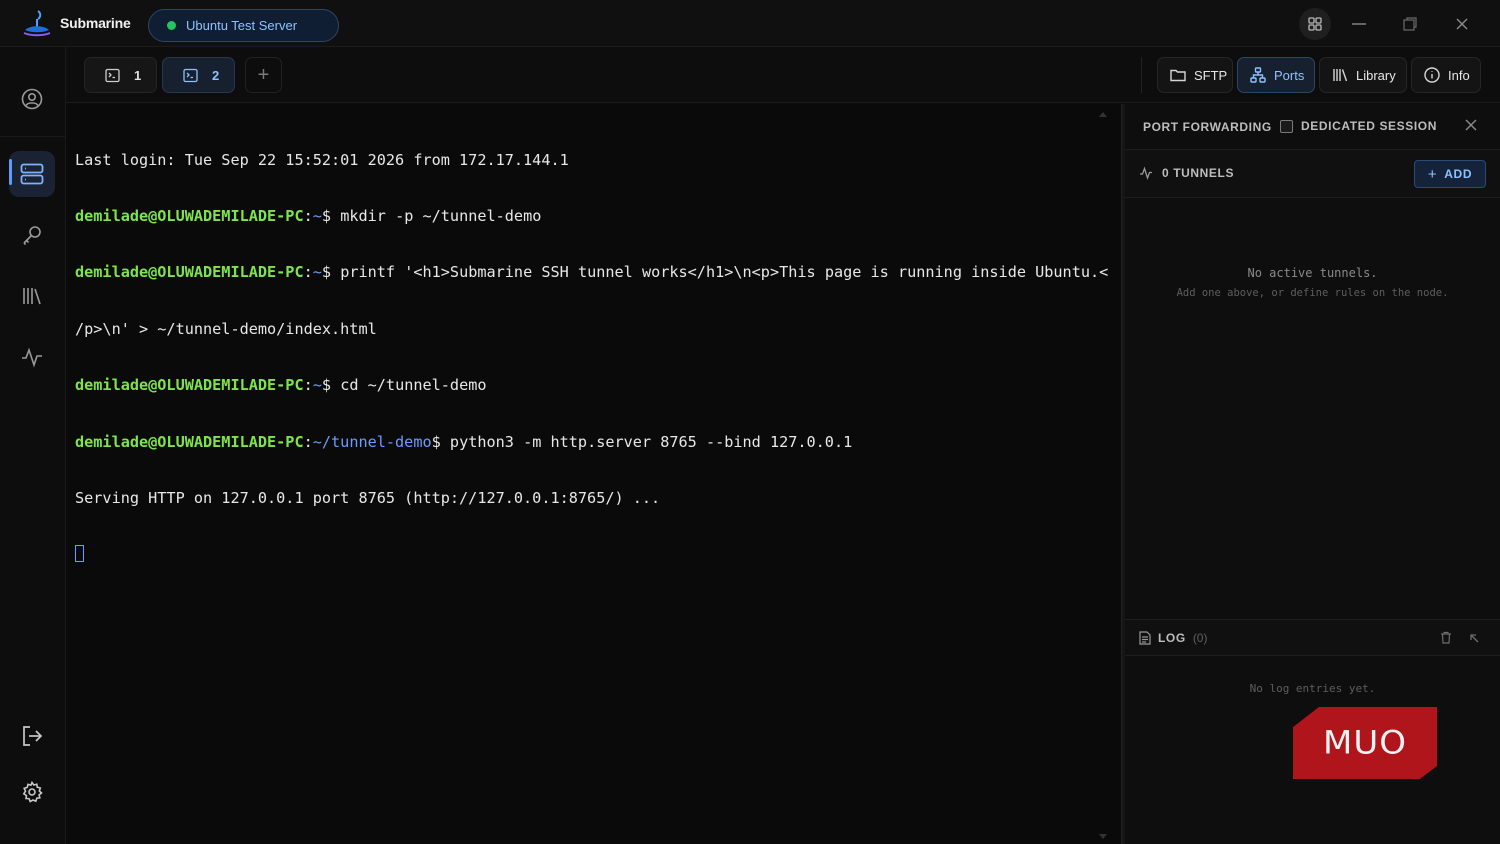 This screenshot has height=844, width=1500. I want to click on tunnels-count: 0 TUNNELS, so click(1186, 173).